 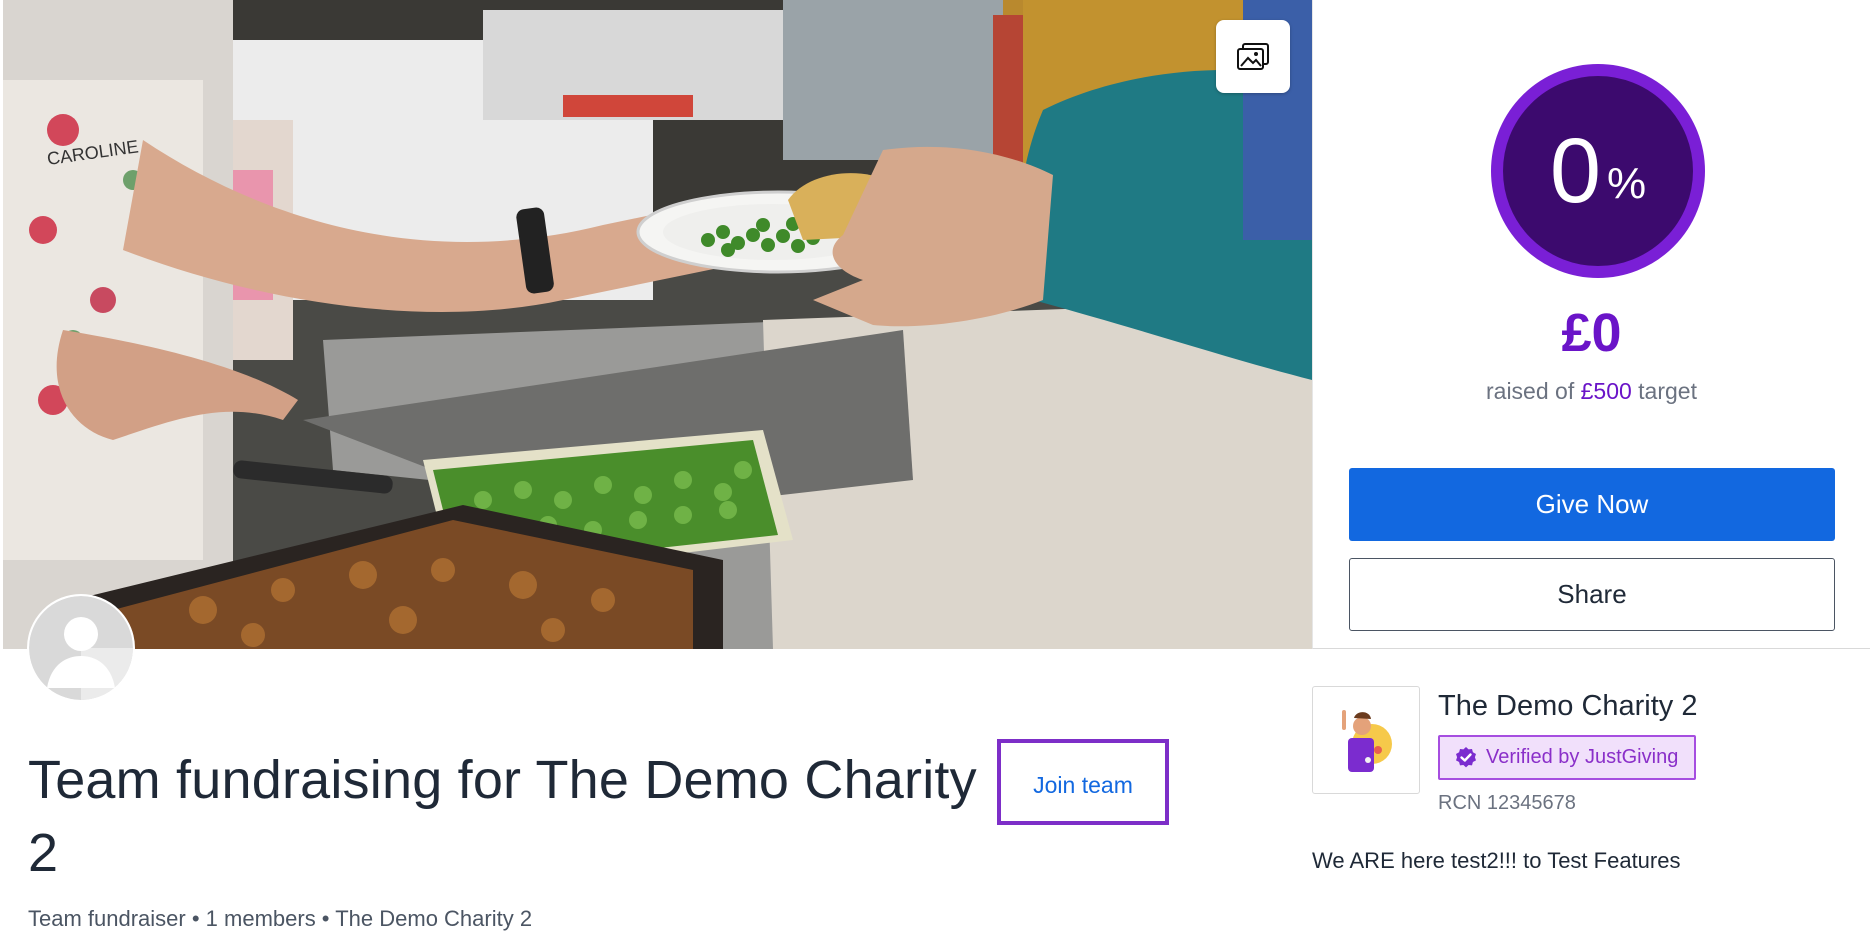 What do you see at coordinates (1575, 171) in the screenshot?
I see `progress-value: 0` at bounding box center [1575, 171].